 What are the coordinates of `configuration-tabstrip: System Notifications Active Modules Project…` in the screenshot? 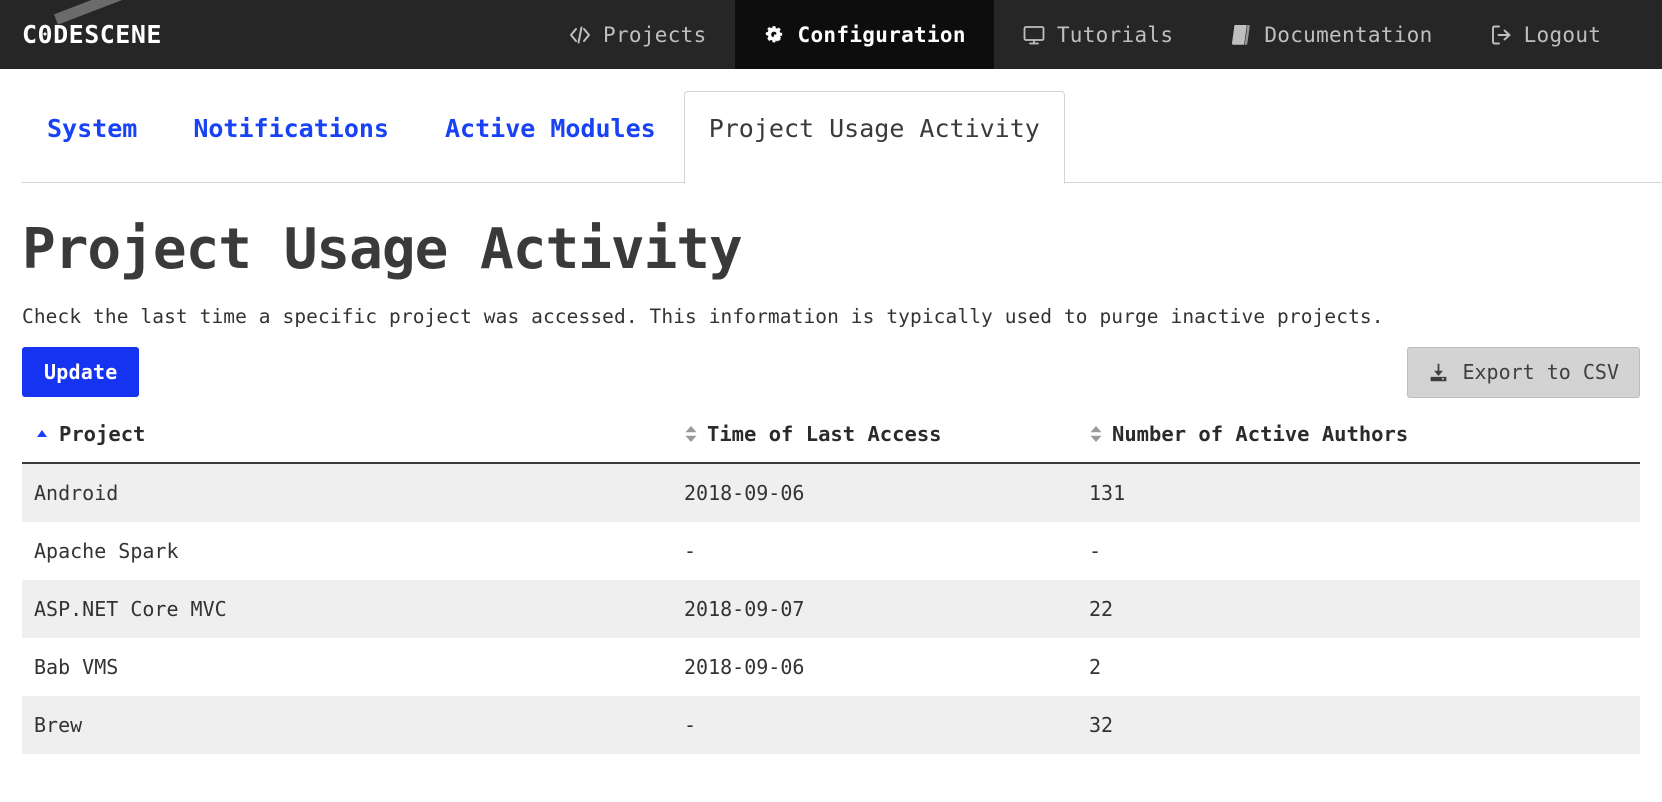 It's located at (831, 126).